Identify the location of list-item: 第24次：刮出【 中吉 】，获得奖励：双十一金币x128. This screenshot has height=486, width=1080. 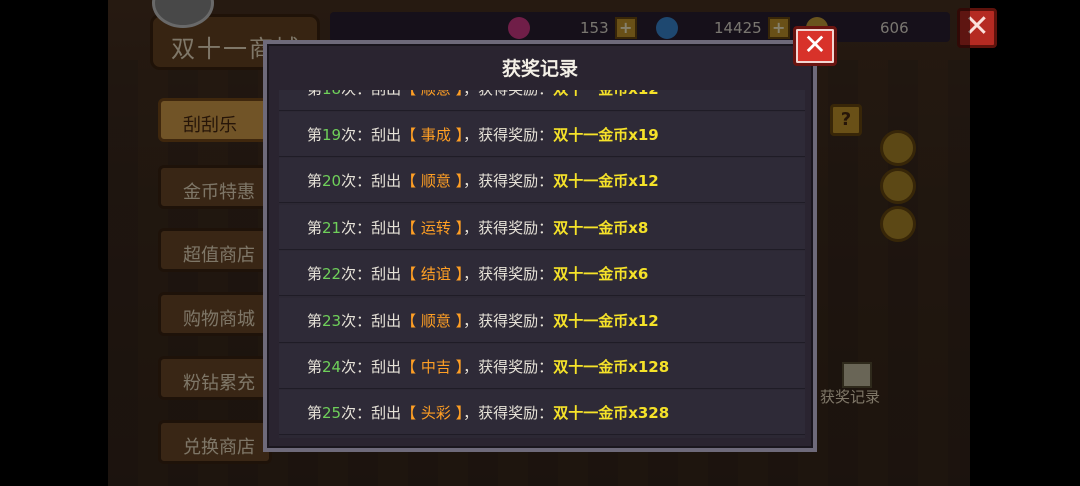
(542, 366).